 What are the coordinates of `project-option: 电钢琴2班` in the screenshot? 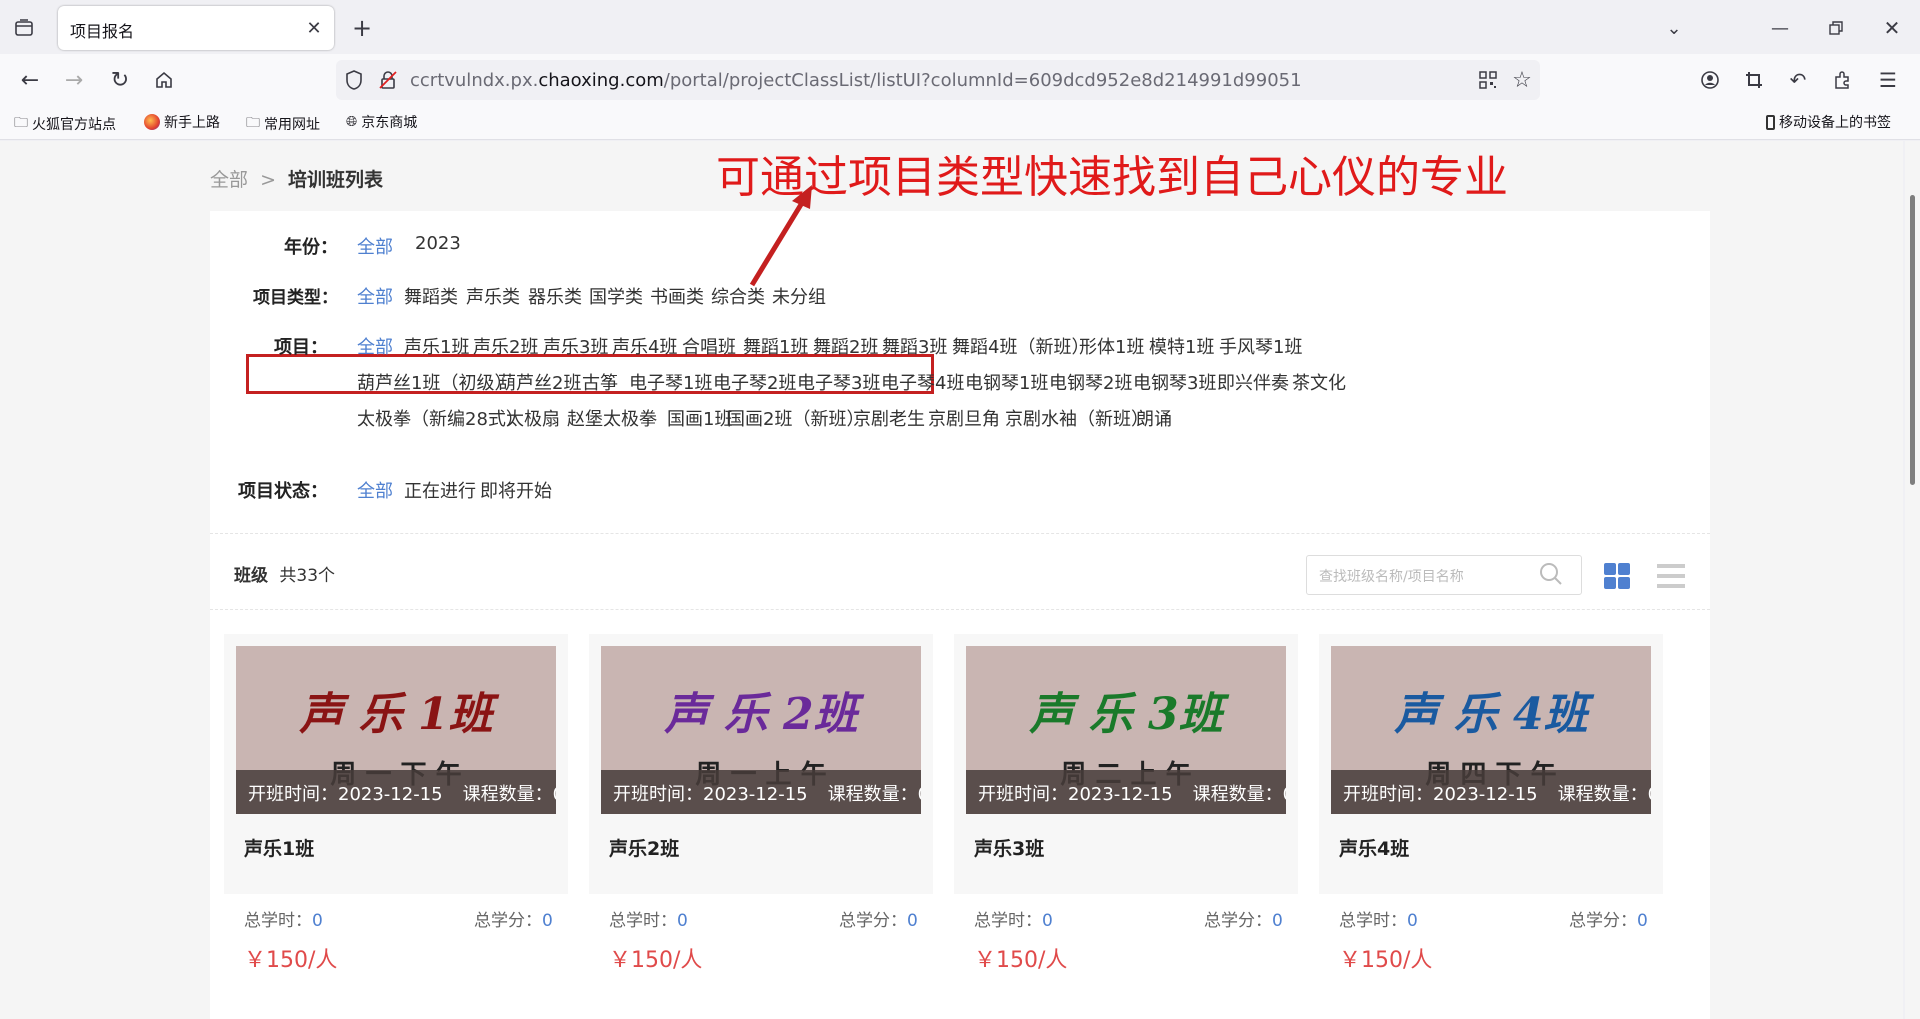 It's located at (1090, 382).